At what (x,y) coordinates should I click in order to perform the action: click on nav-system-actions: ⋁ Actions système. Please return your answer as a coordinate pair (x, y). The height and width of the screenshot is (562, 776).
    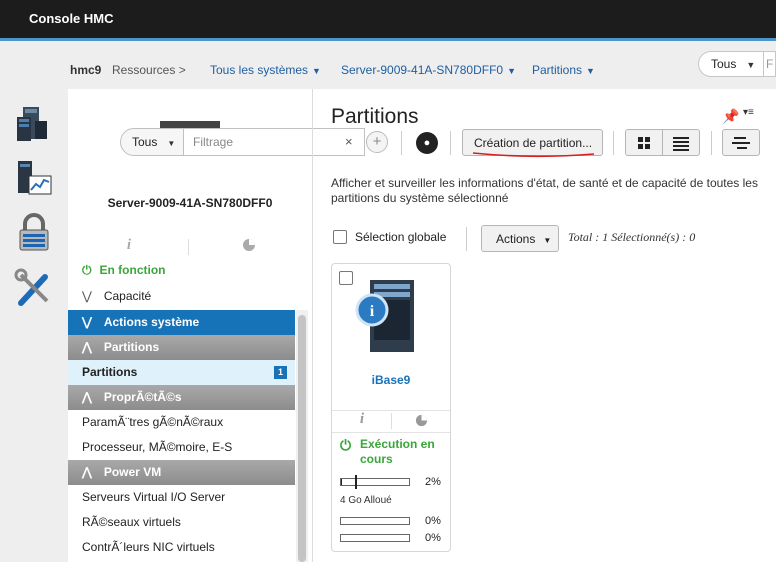
    Looking at the image, I should click on (181, 322).